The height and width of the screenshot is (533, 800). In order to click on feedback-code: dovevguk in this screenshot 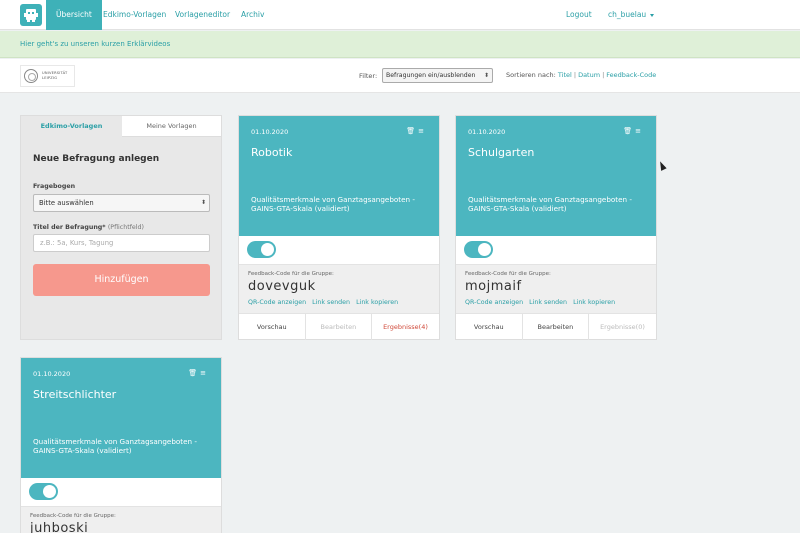, I will do `click(282, 286)`.